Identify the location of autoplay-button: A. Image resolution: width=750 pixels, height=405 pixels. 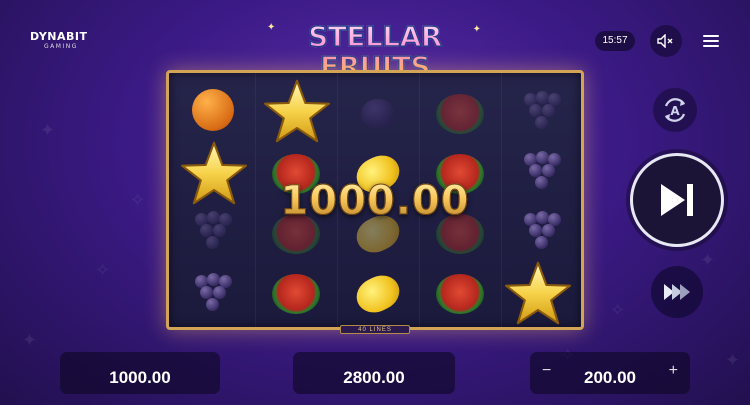
(675, 110).